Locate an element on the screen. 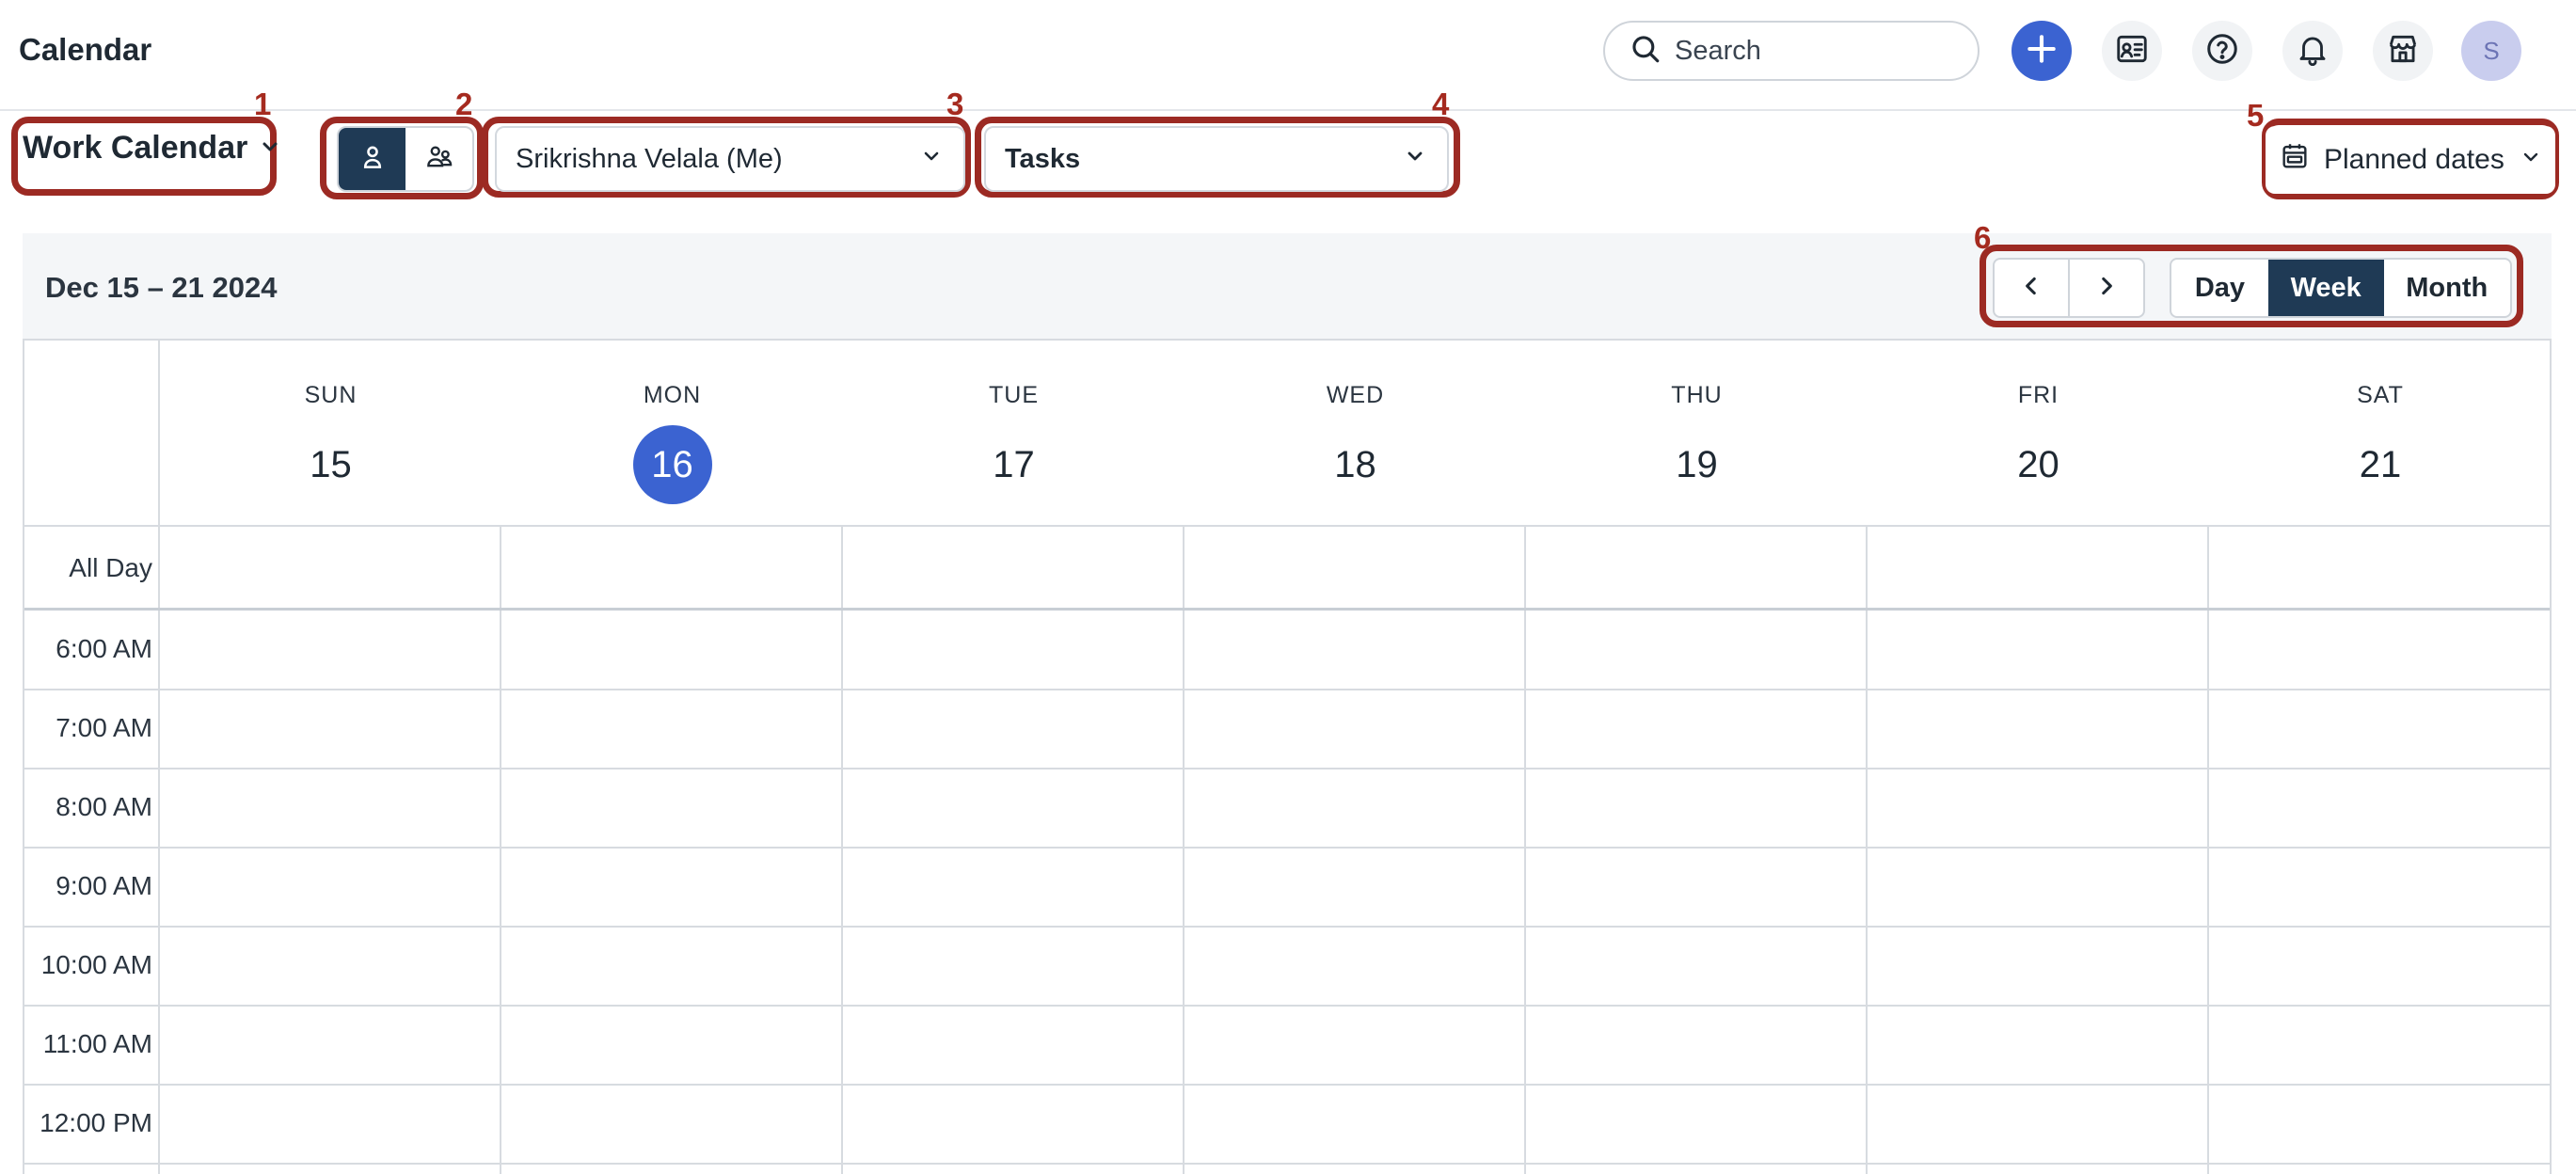 Image resolution: width=2576 pixels, height=1174 pixels. day-header-wed: WED 18 is located at coordinates (1355, 434).